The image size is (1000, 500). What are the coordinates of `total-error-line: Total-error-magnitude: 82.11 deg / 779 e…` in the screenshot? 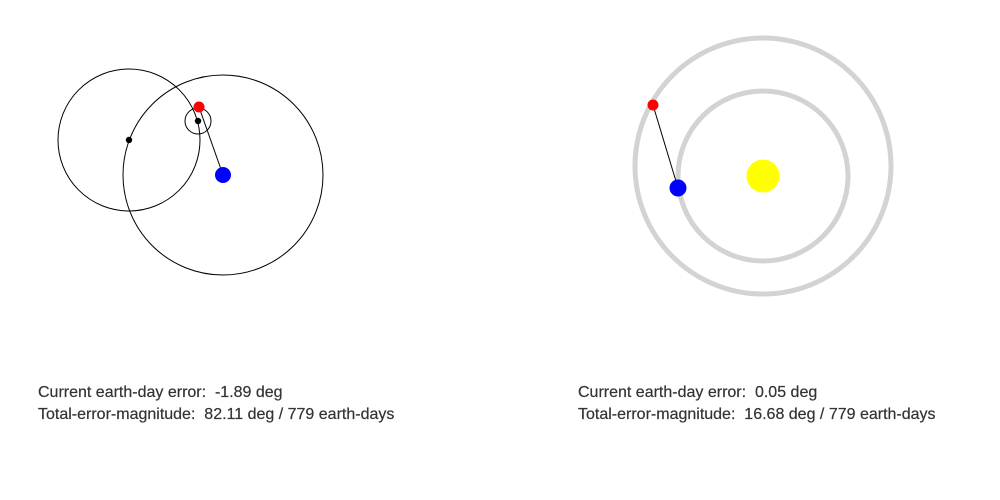 It's located at (216, 415).